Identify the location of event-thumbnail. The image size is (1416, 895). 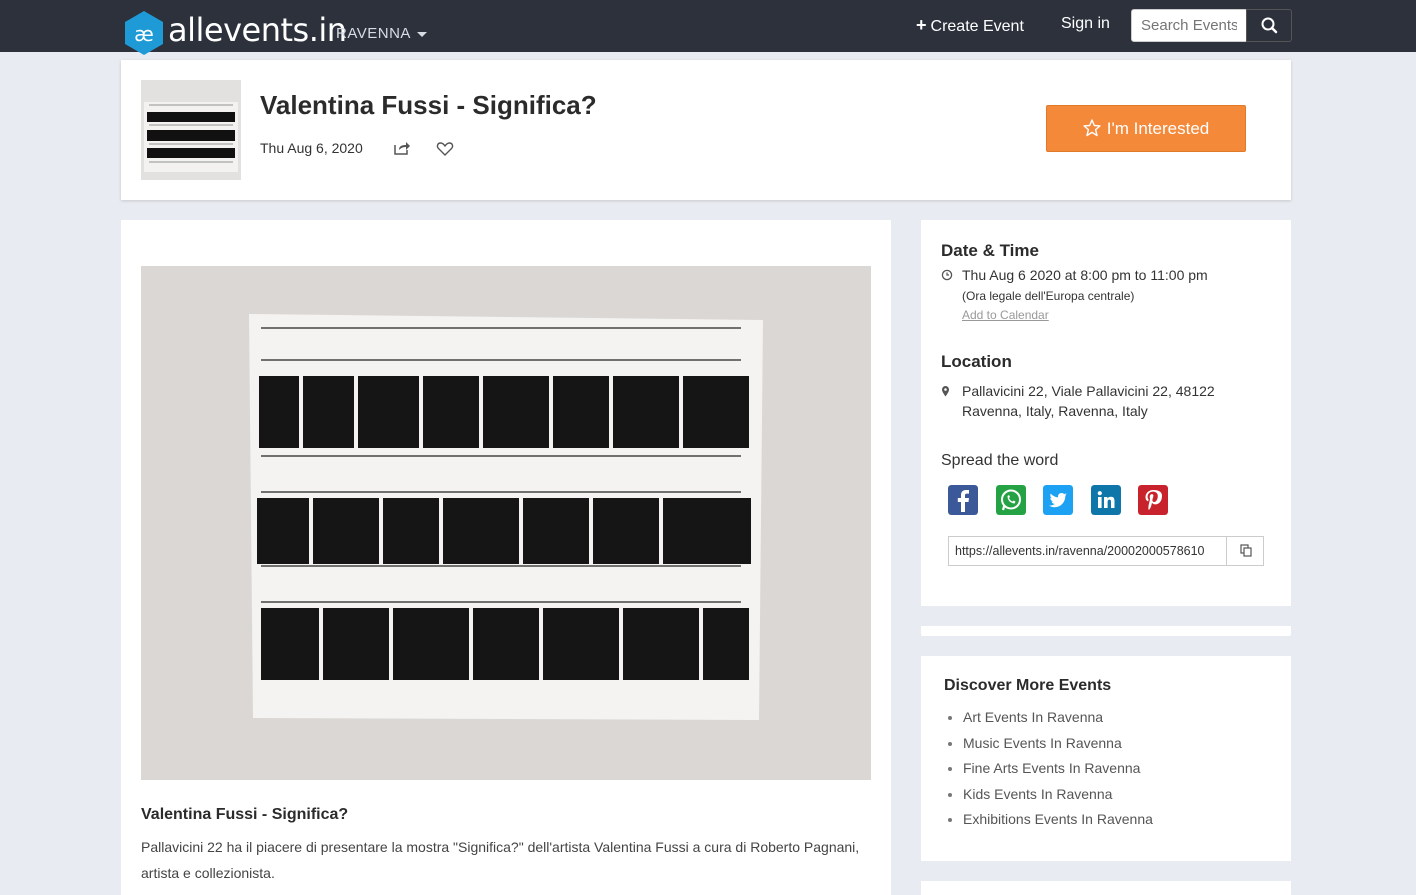
(191, 130).